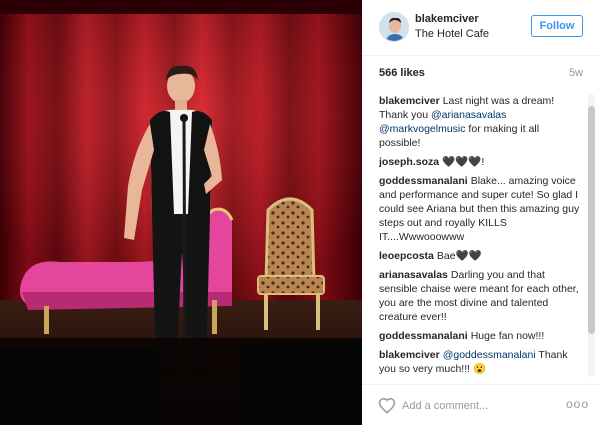 The height and width of the screenshot is (426, 600). I want to click on scrollbar-thumb, so click(591, 220).